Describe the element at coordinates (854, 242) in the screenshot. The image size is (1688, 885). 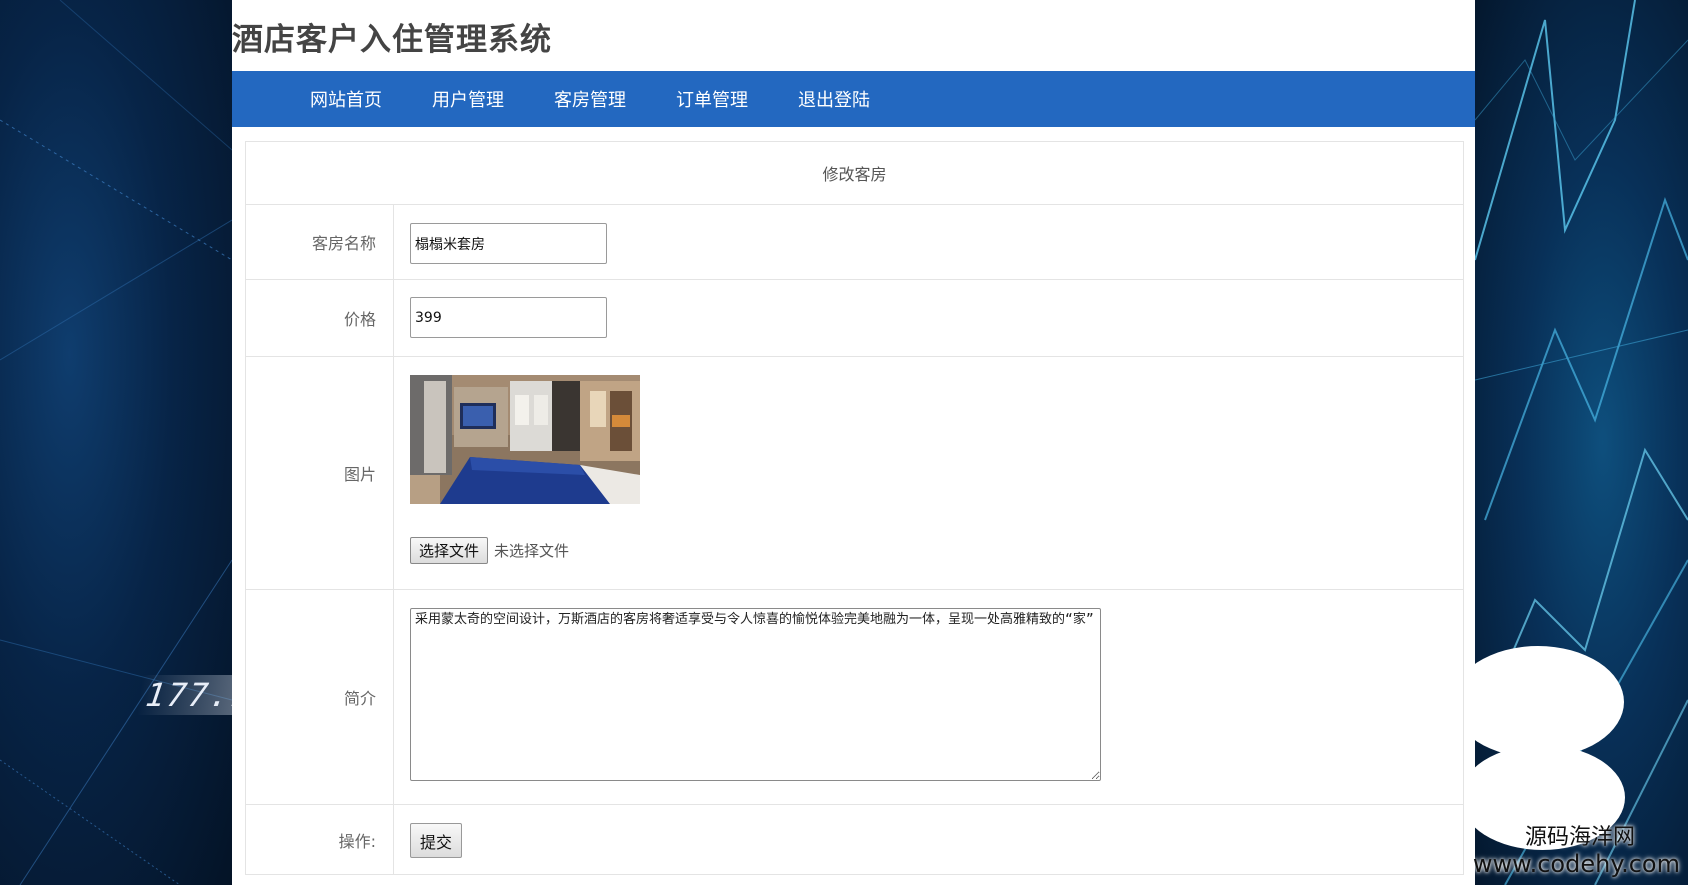
I see `form-row-room-name: 客房名称` at that location.